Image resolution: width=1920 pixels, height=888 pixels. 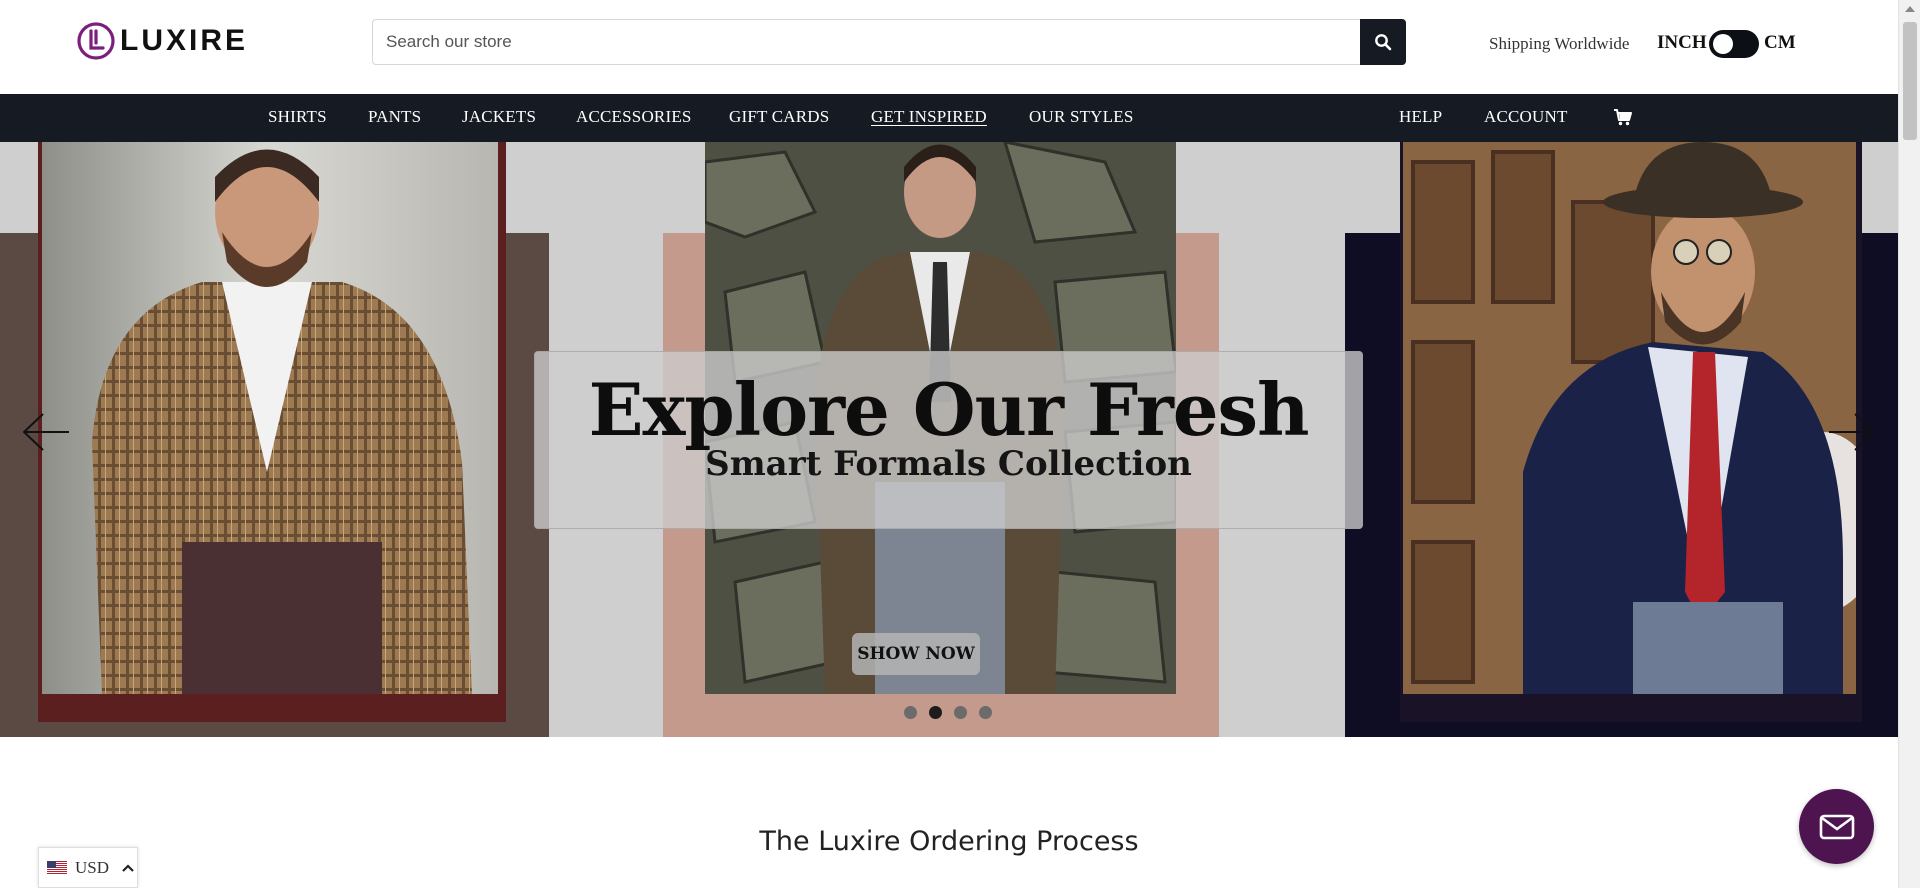 I want to click on carousel-prev-button, so click(x=46, y=432).